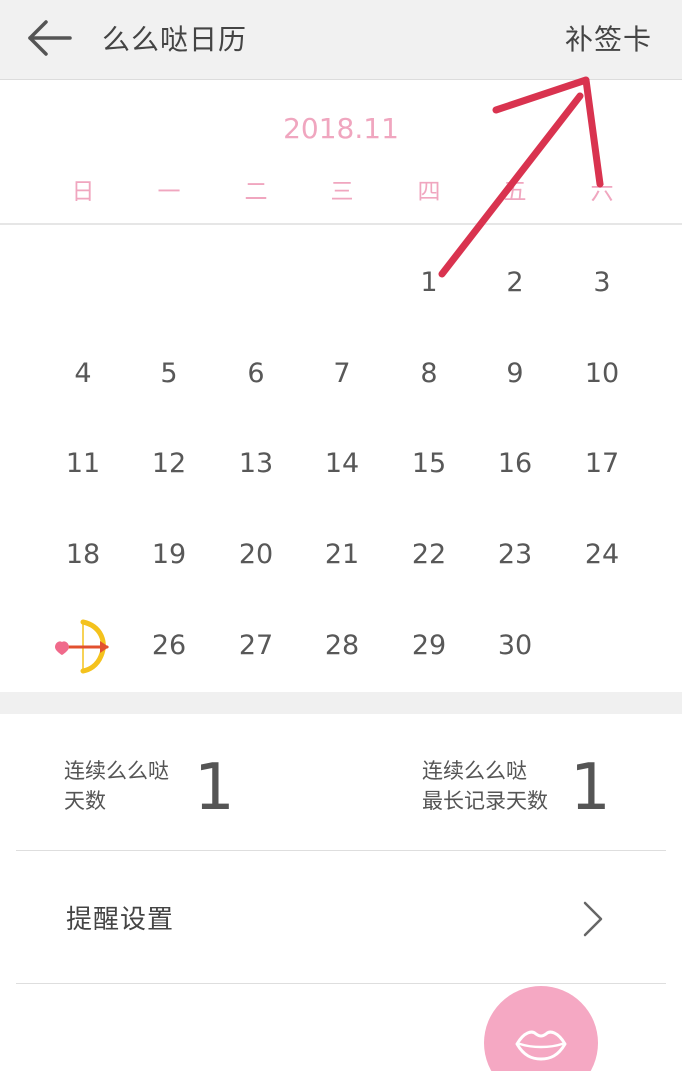 Image resolution: width=682 pixels, height=1071 pixels. I want to click on month-label: 2018.11, so click(341, 128).